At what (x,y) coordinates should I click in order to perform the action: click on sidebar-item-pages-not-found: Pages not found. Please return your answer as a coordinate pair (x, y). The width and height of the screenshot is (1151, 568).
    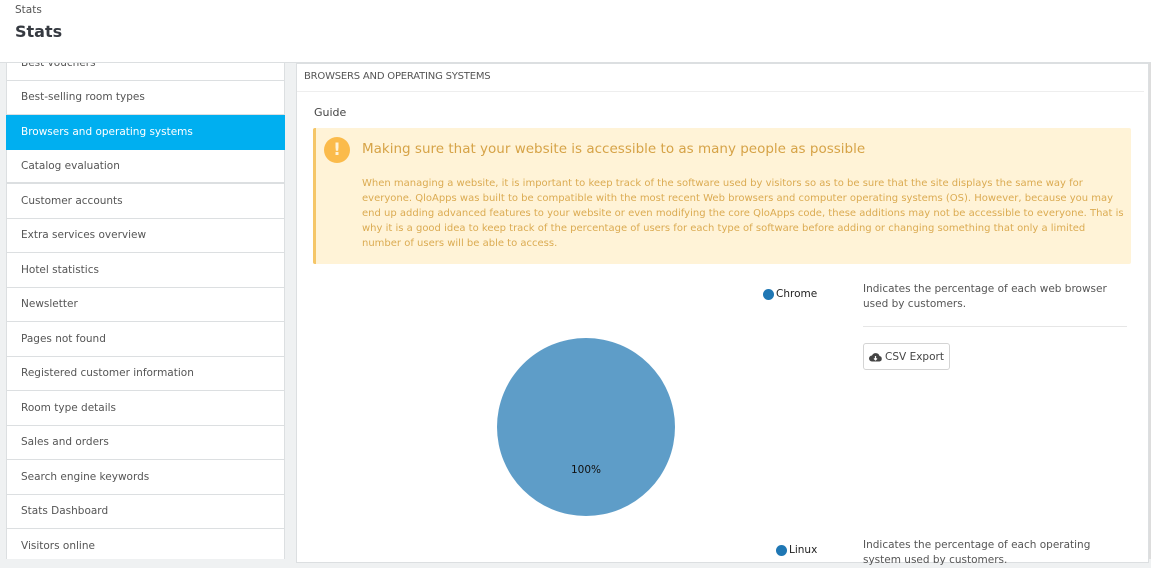
    Looking at the image, I should click on (145, 339).